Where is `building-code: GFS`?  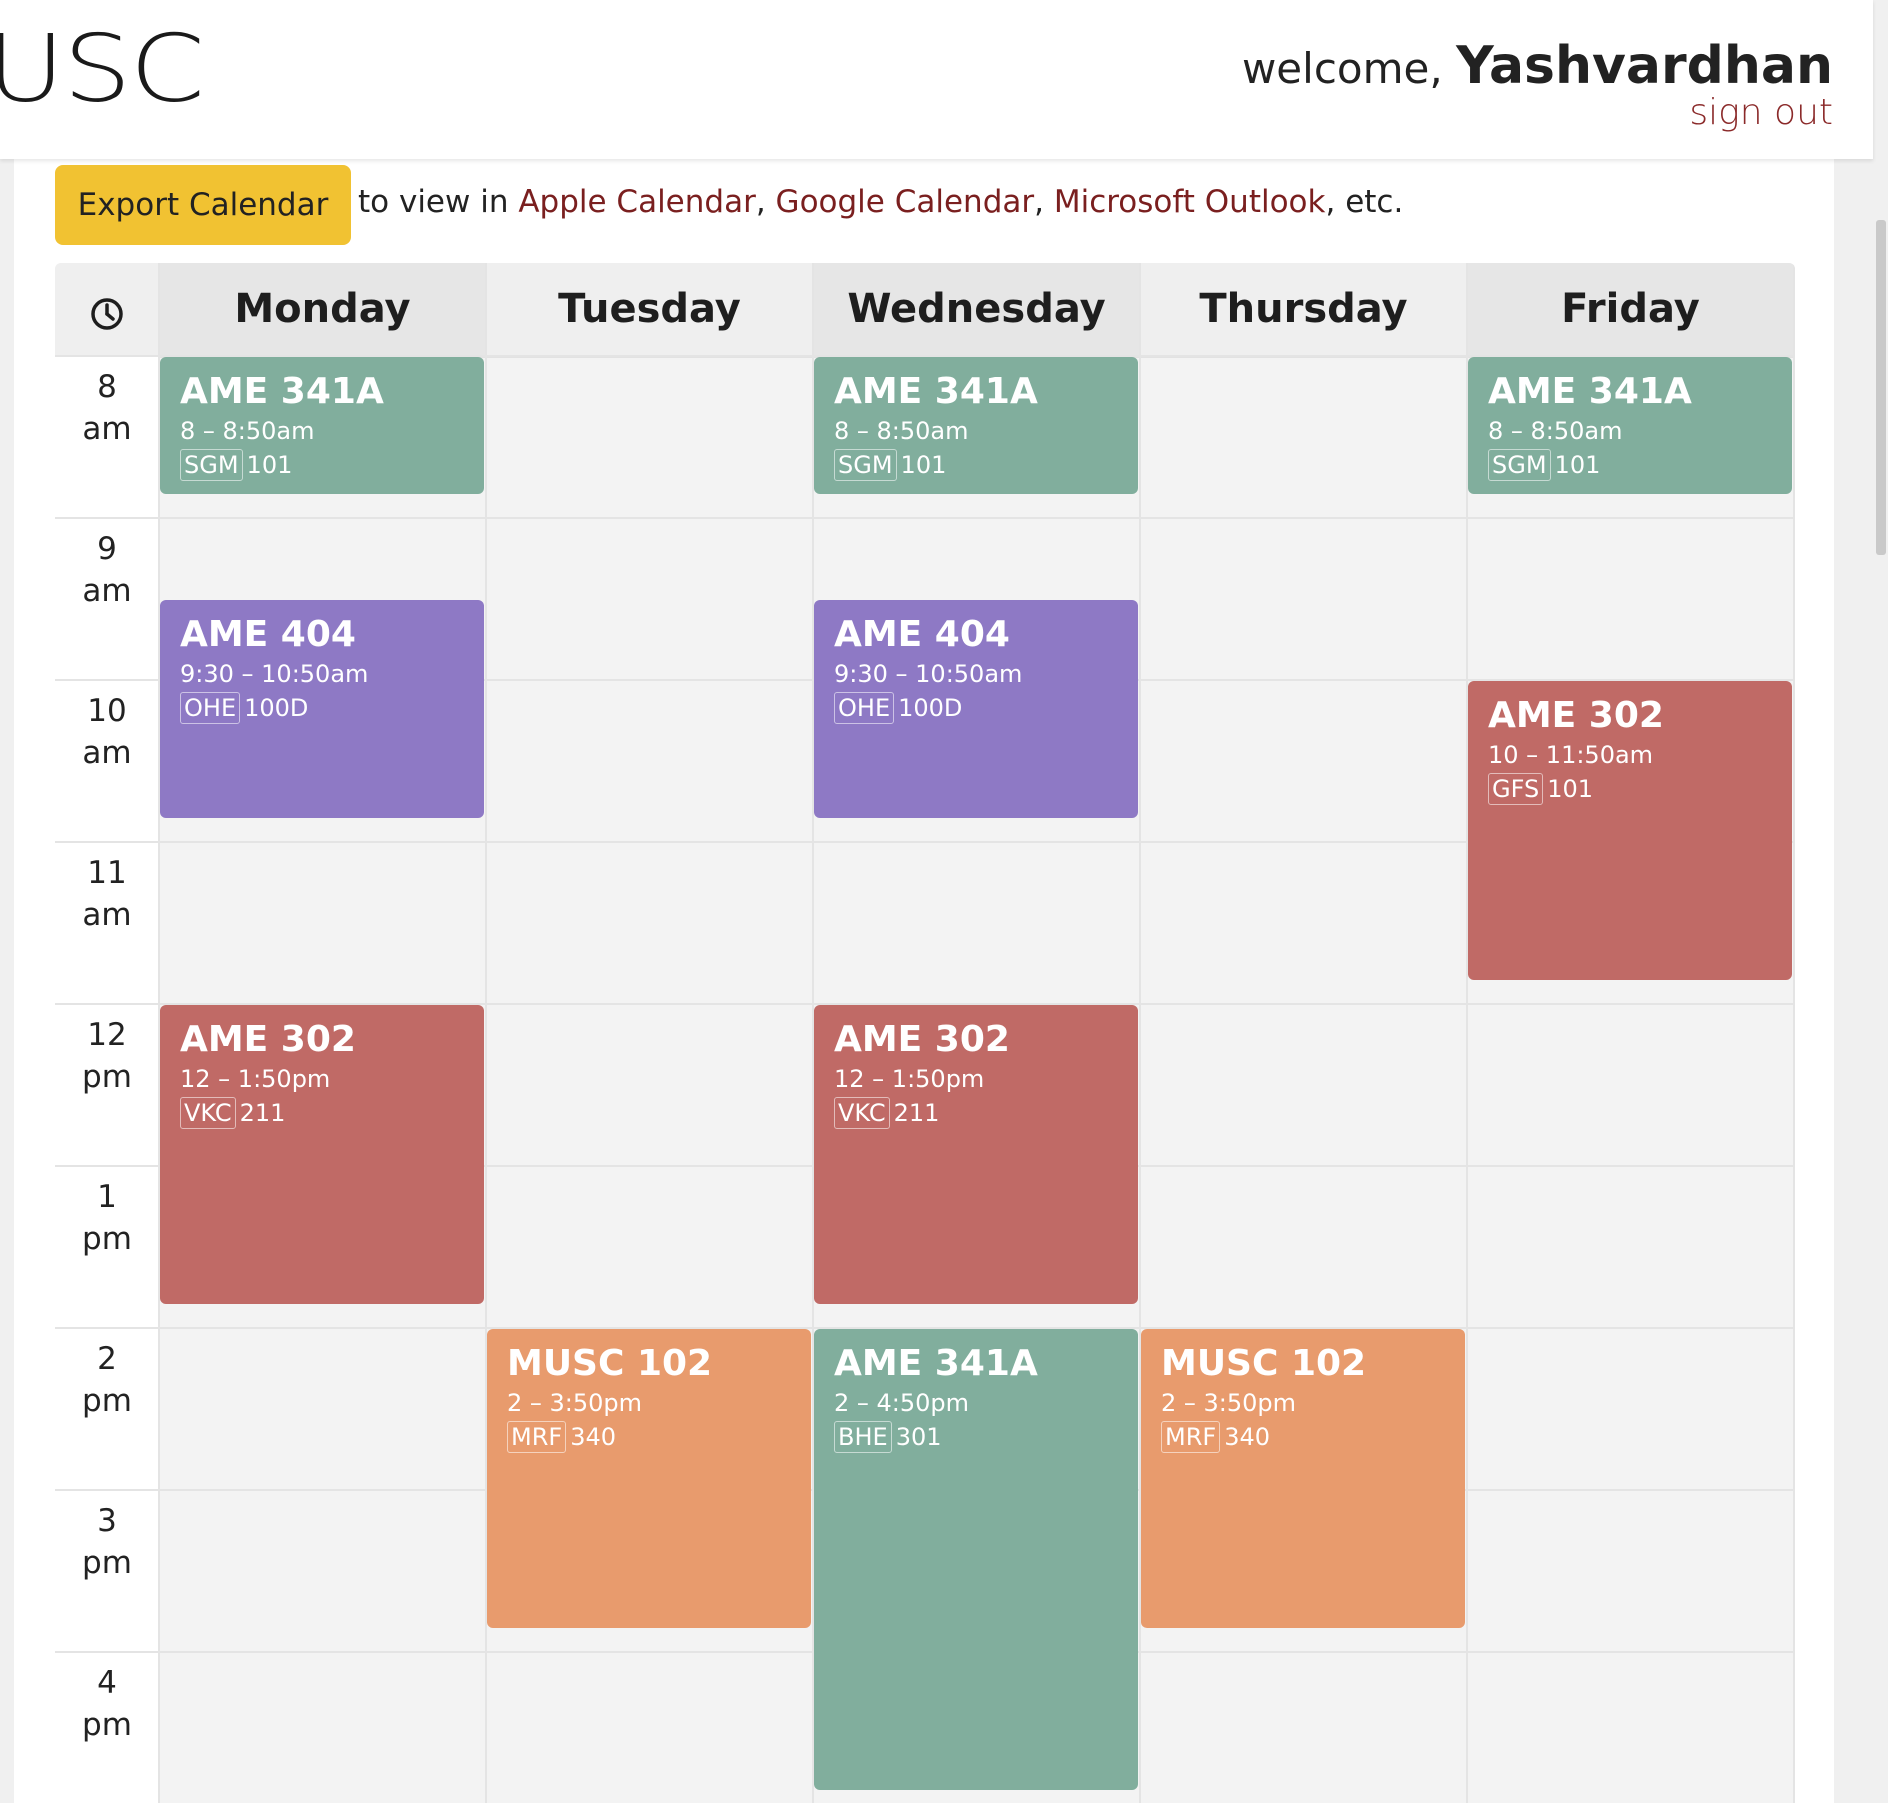 building-code: GFS is located at coordinates (1516, 789).